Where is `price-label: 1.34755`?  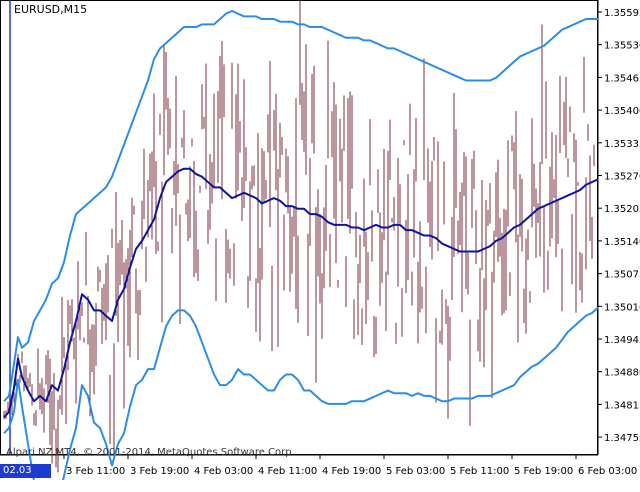 price-label: 1.34755 is located at coordinates (622, 438).